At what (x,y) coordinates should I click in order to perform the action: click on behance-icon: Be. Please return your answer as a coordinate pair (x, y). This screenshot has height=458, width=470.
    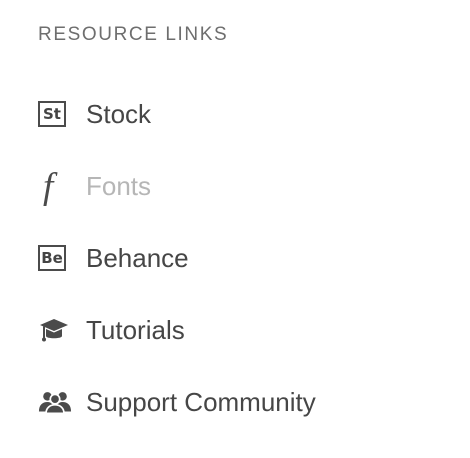
    Looking at the image, I should click on (55, 258).